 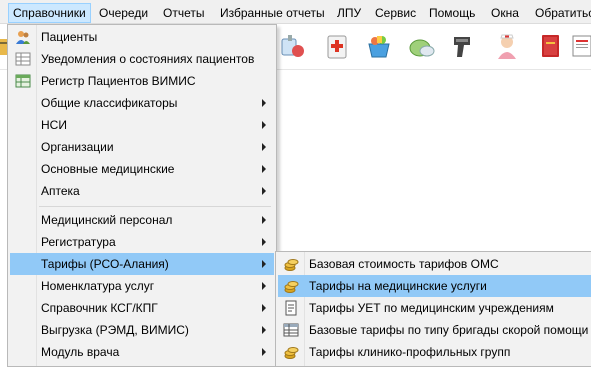 What do you see at coordinates (291, 308) in the screenshot?
I see `document-icon` at bounding box center [291, 308].